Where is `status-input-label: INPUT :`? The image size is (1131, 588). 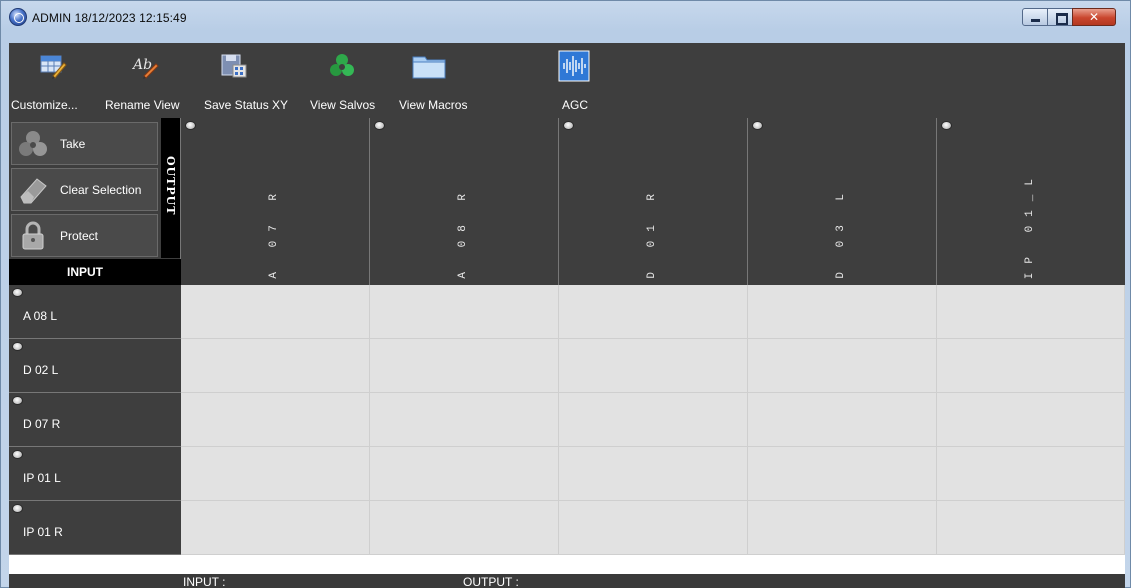 status-input-label: INPUT : is located at coordinates (204, 581).